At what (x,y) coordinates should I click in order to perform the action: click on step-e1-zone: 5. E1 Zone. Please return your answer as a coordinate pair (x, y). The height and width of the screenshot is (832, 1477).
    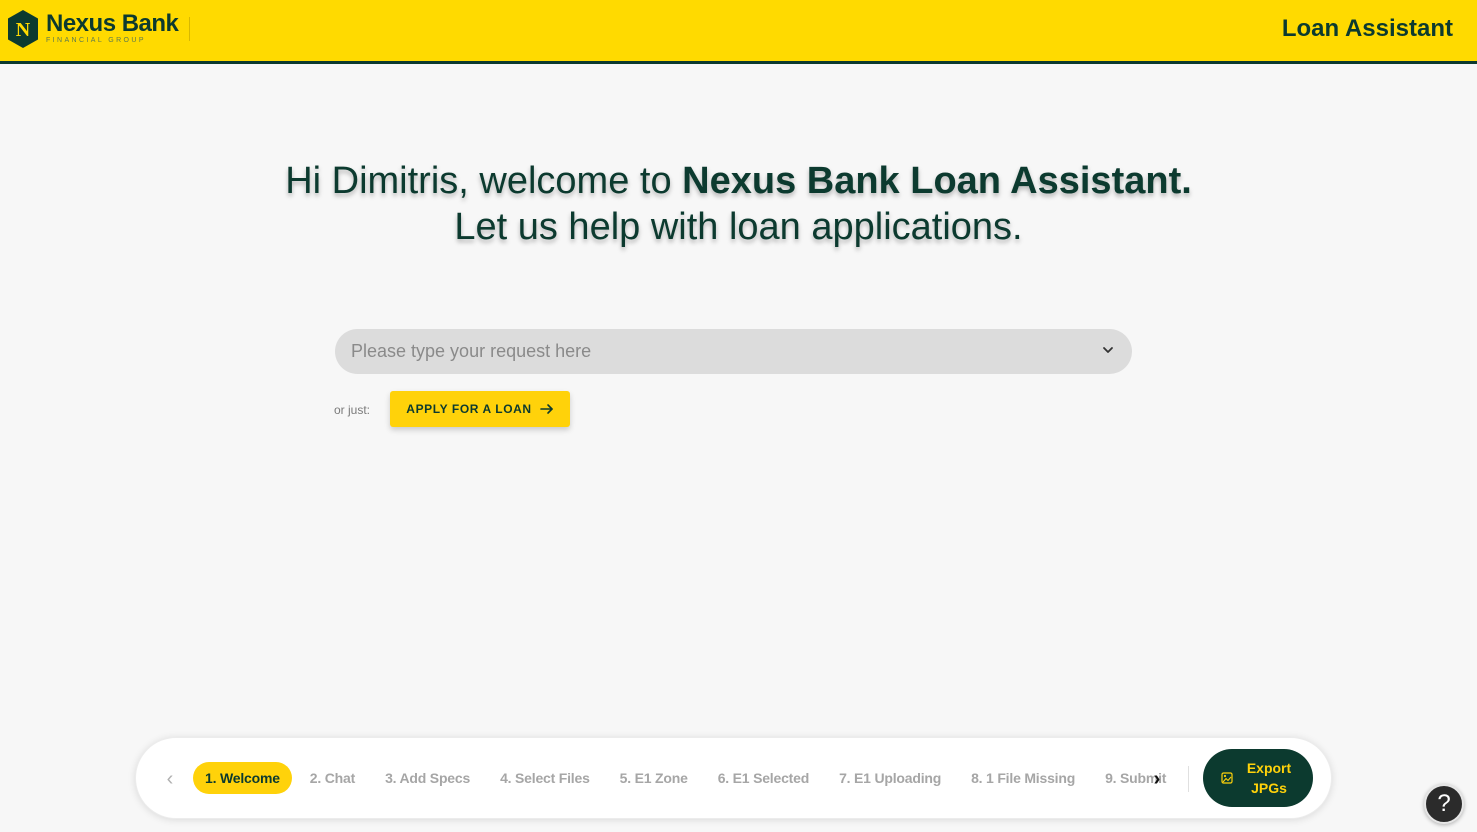
    Looking at the image, I should click on (654, 778).